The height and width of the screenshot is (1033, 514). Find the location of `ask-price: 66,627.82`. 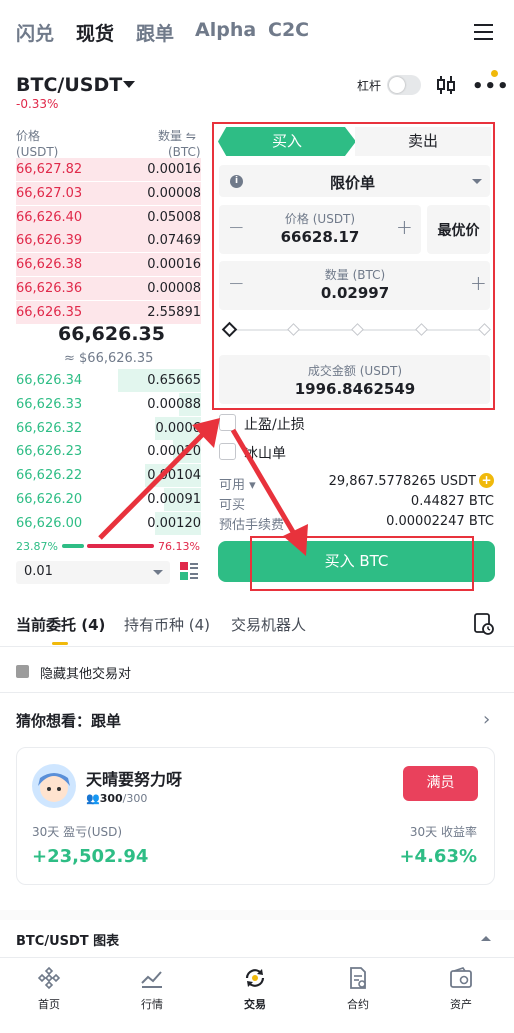

ask-price: 66,627.82 is located at coordinates (49, 169).